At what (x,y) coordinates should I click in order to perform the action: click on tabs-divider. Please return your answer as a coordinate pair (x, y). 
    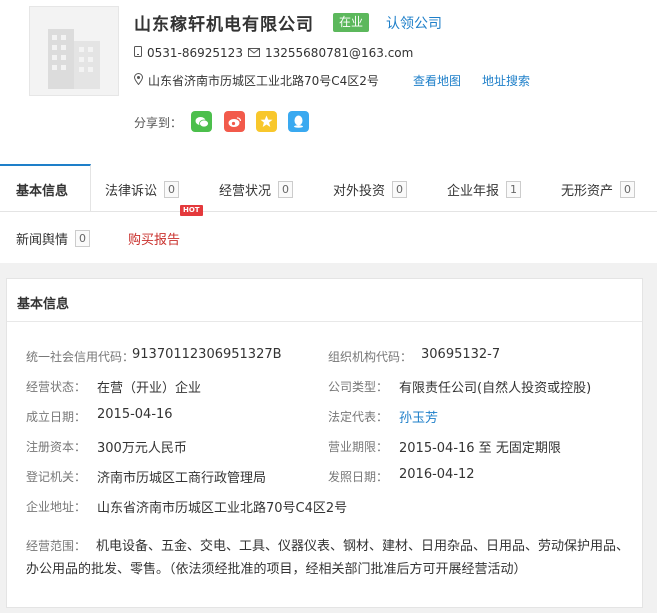
    Looking at the image, I should click on (328, 211).